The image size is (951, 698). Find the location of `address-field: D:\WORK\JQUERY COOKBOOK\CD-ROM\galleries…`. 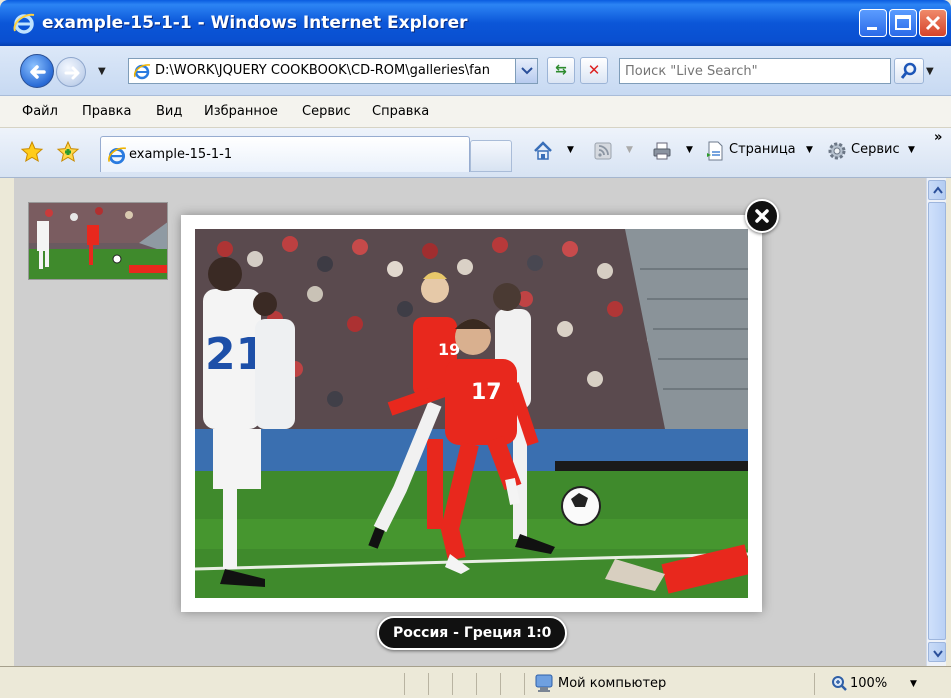

address-field: D:\WORK\JQUERY COOKBOOK\CD-ROM\galleries… is located at coordinates (333, 71).